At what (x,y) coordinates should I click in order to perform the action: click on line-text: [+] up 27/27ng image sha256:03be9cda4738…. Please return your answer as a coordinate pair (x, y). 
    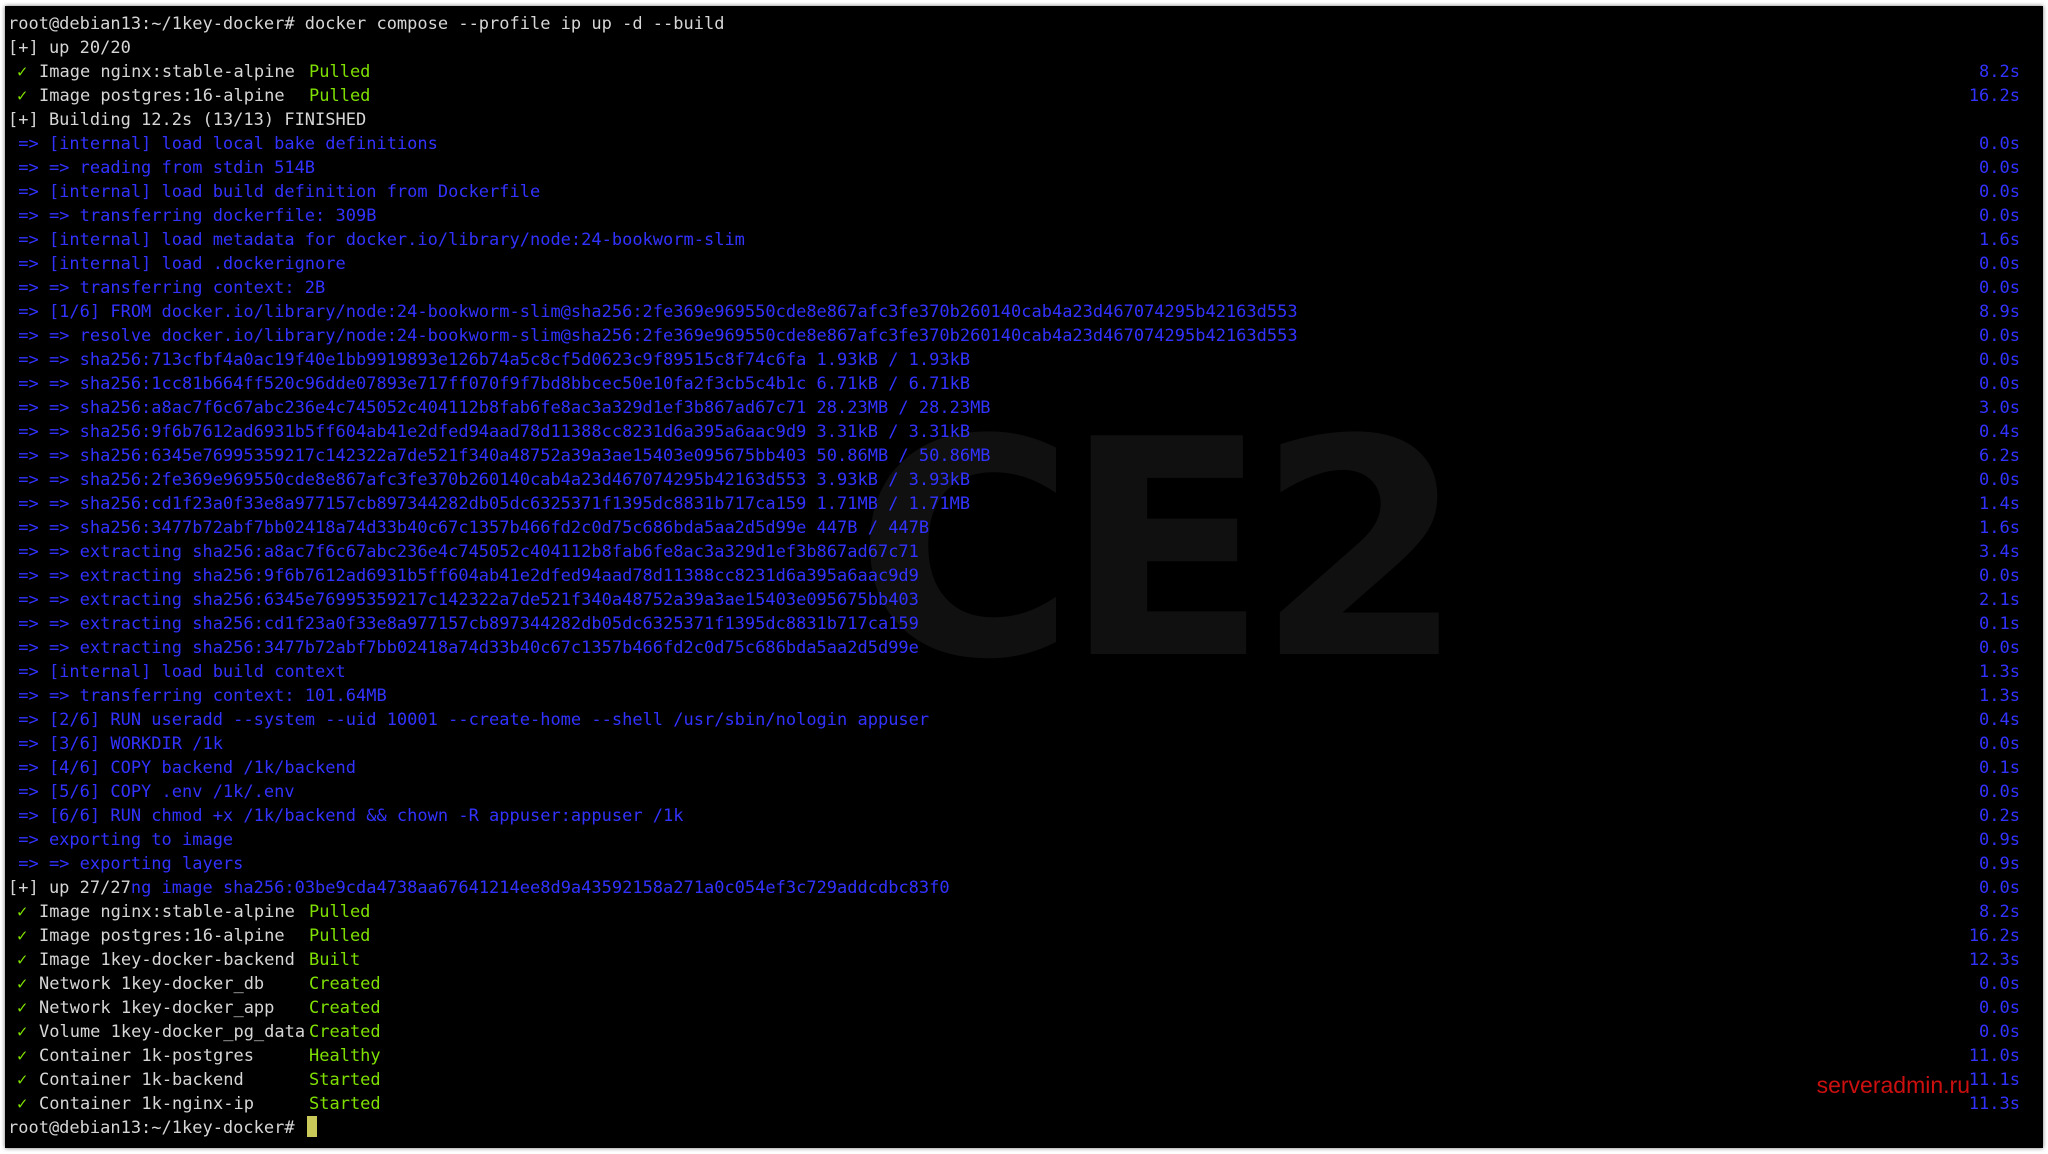
    Looking at the image, I should click on (479, 888).